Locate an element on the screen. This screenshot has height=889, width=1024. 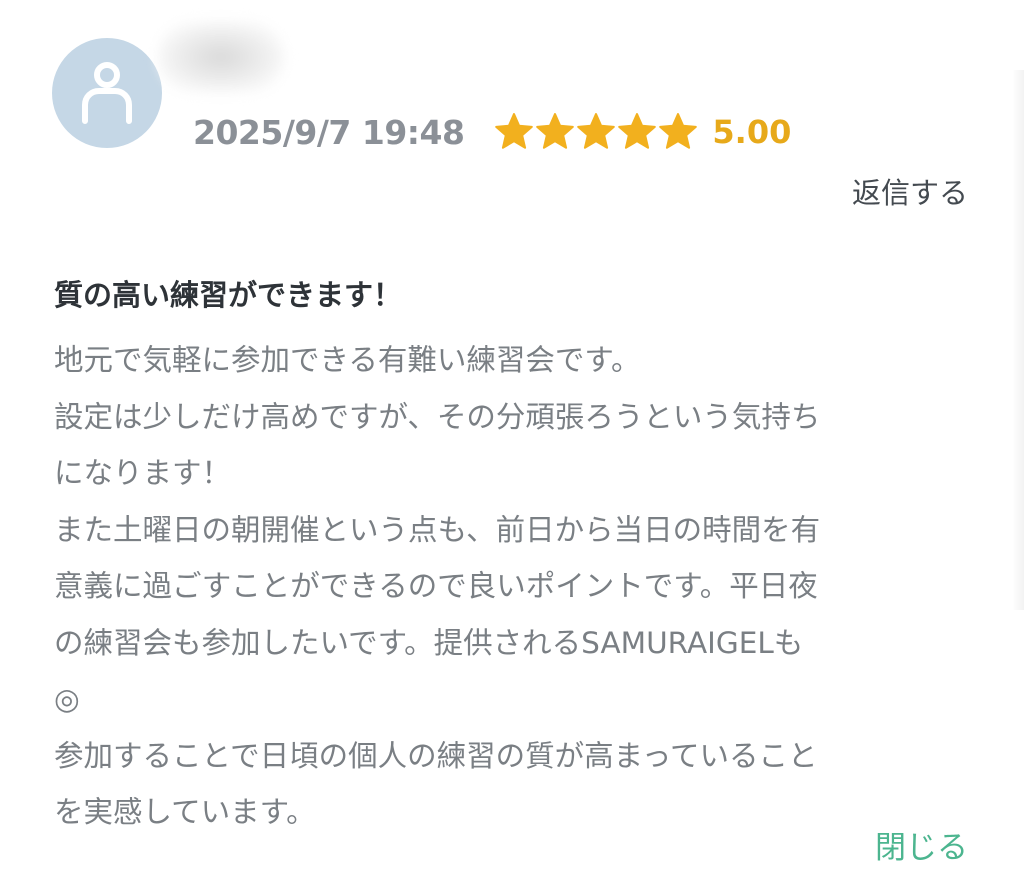
avatar is located at coordinates (107, 93).